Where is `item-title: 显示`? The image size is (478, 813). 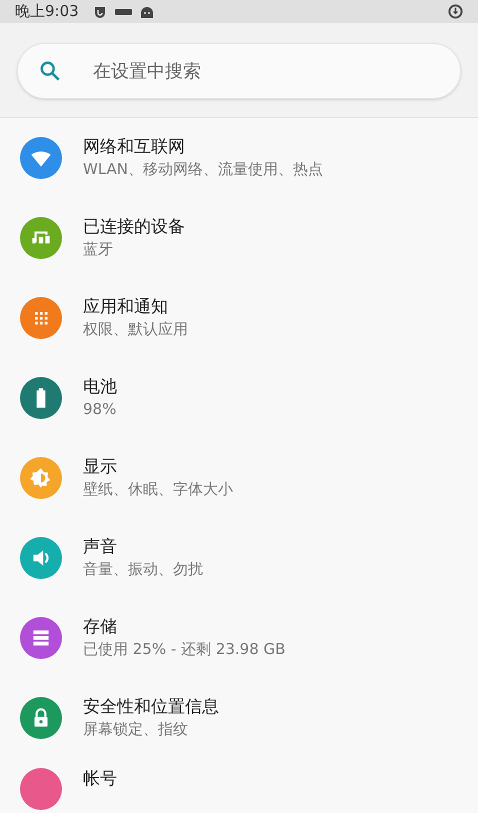
item-title: 显示 is located at coordinates (158, 467).